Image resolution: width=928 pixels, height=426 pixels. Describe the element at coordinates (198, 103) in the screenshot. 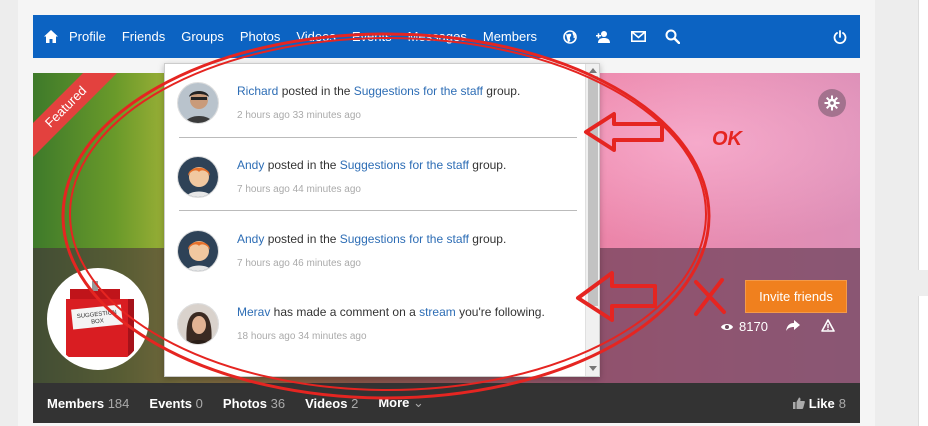

I see `avatar-richard` at that location.